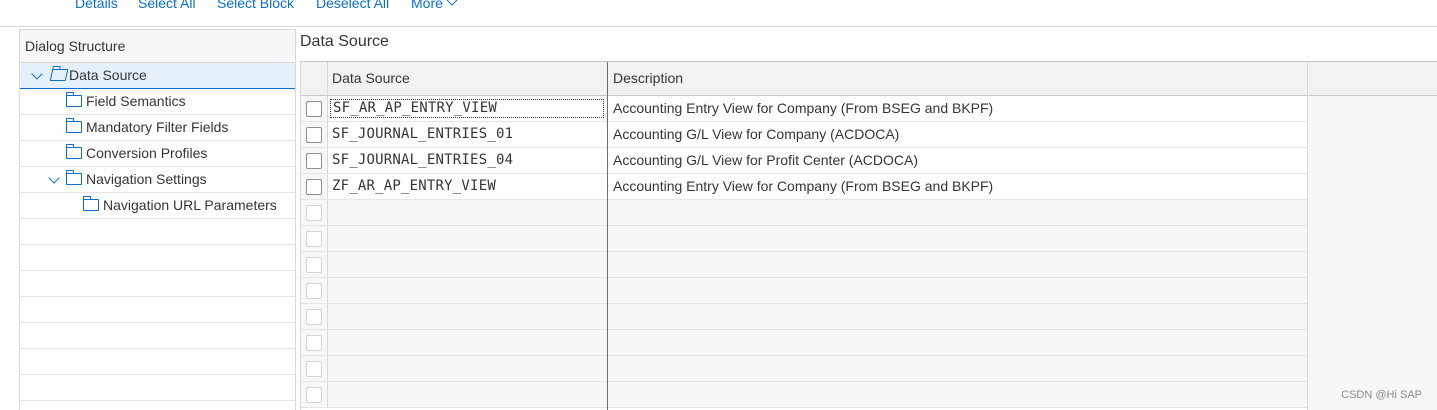  Describe the element at coordinates (314, 78) in the screenshot. I see `select-all-column-header` at that location.